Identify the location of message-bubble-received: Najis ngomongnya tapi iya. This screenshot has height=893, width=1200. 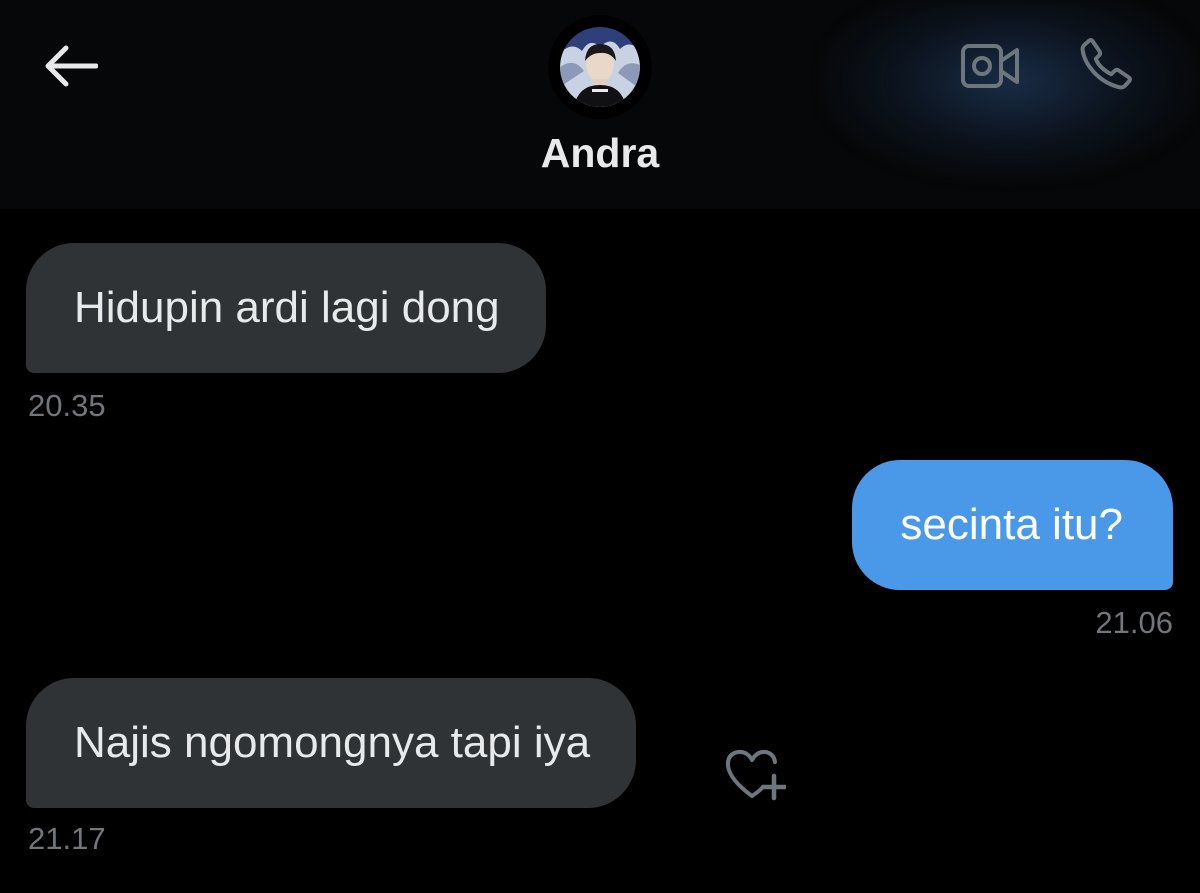
(331, 743).